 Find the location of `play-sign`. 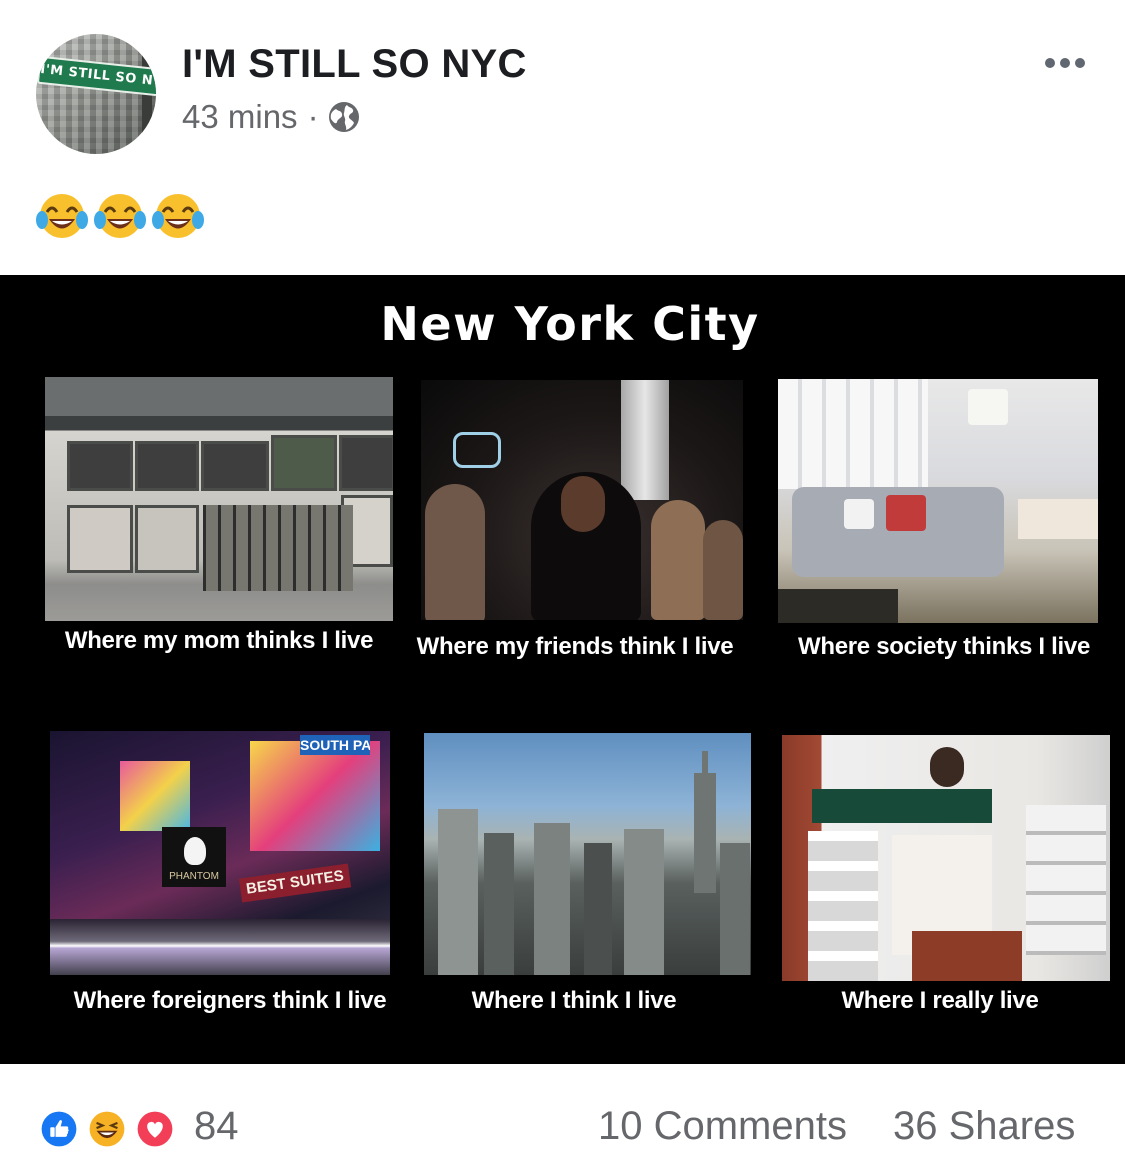

play-sign is located at coordinates (477, 450).